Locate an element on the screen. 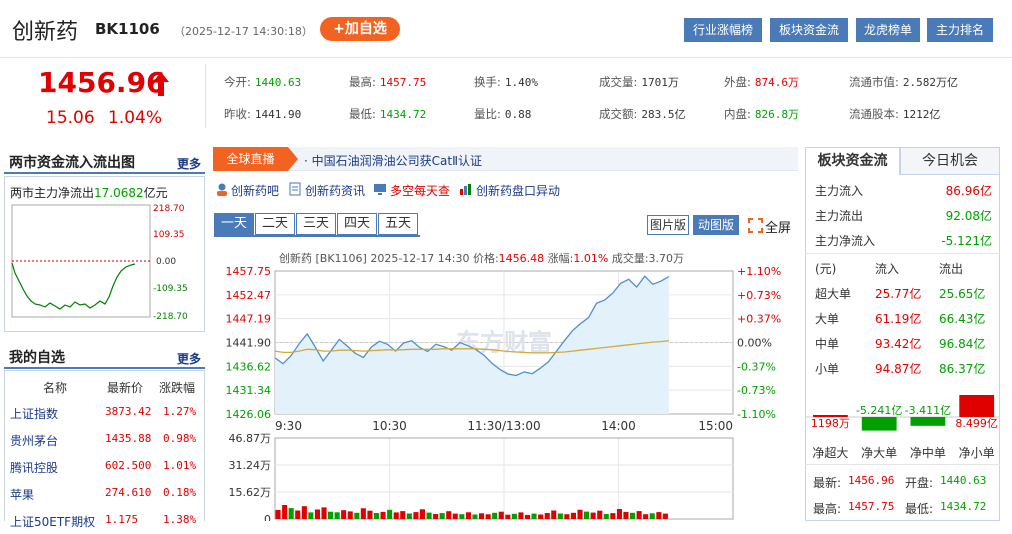  chart-info-pct: 1.01% is located at coordinates (590, 258).